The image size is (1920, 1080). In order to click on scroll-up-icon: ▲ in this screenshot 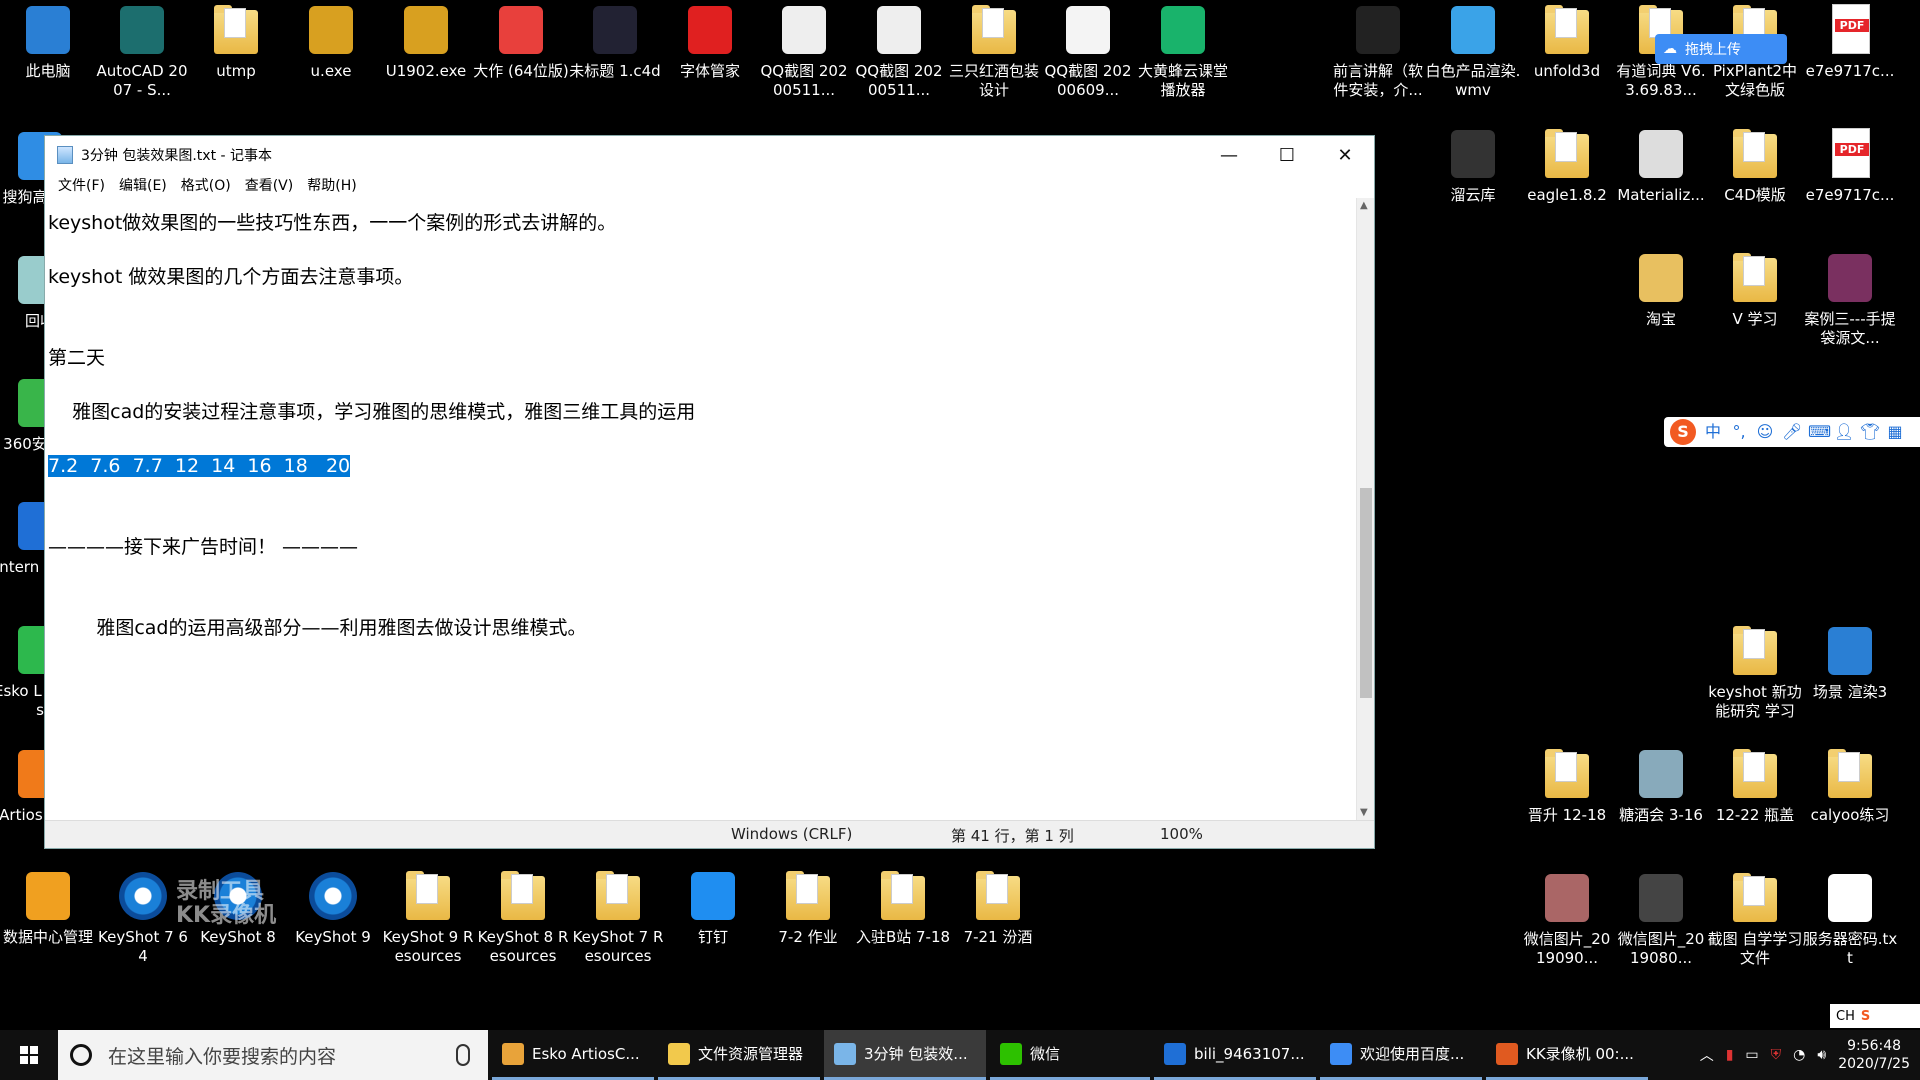, I will do `click(1364, 205)`.